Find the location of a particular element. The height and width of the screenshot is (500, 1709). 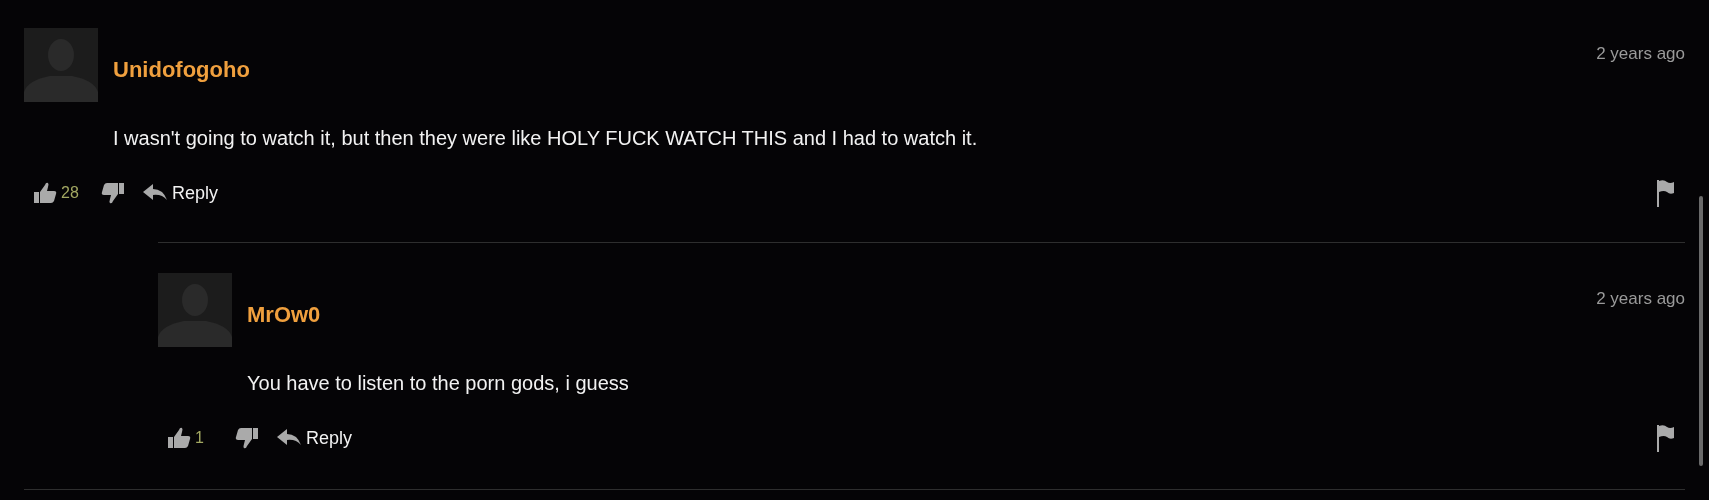

username: Unidofogoho is located at coordinates (181, 70).